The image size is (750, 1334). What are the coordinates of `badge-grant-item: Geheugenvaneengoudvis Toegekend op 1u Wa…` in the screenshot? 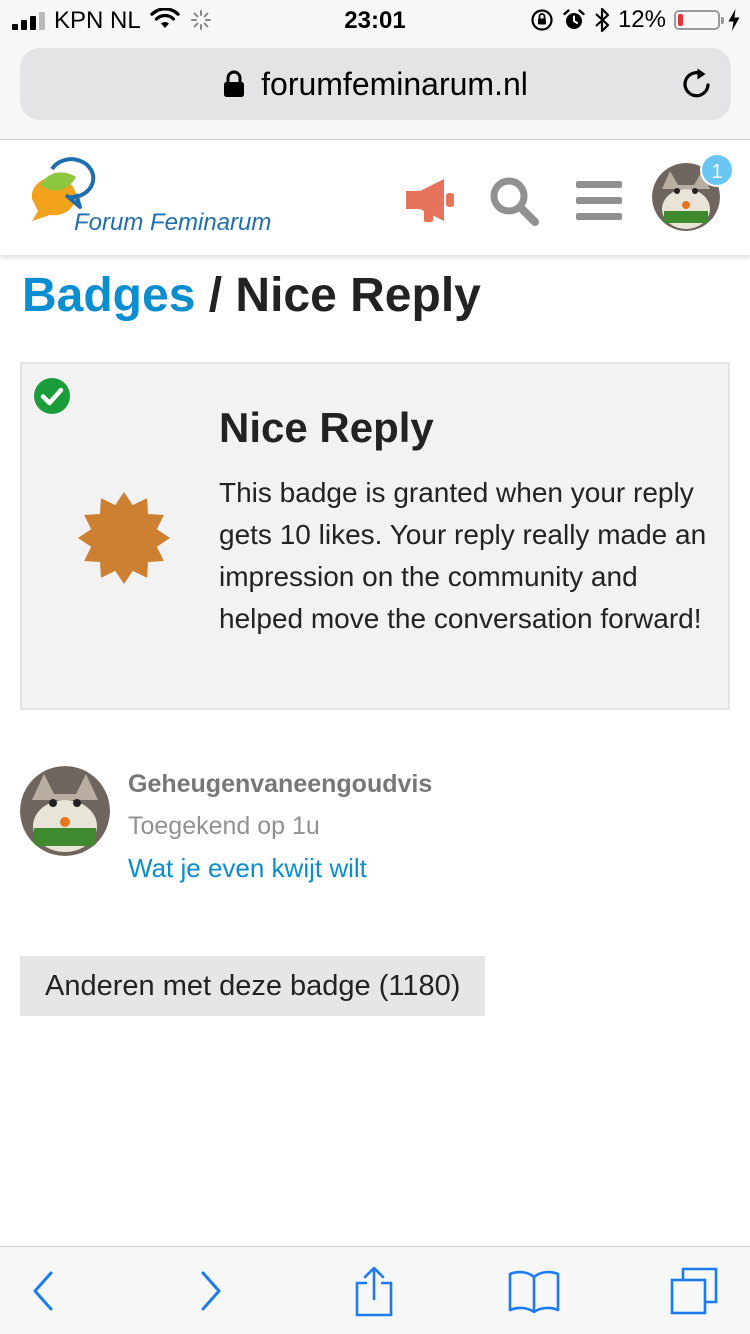 It's located at (375, 831).